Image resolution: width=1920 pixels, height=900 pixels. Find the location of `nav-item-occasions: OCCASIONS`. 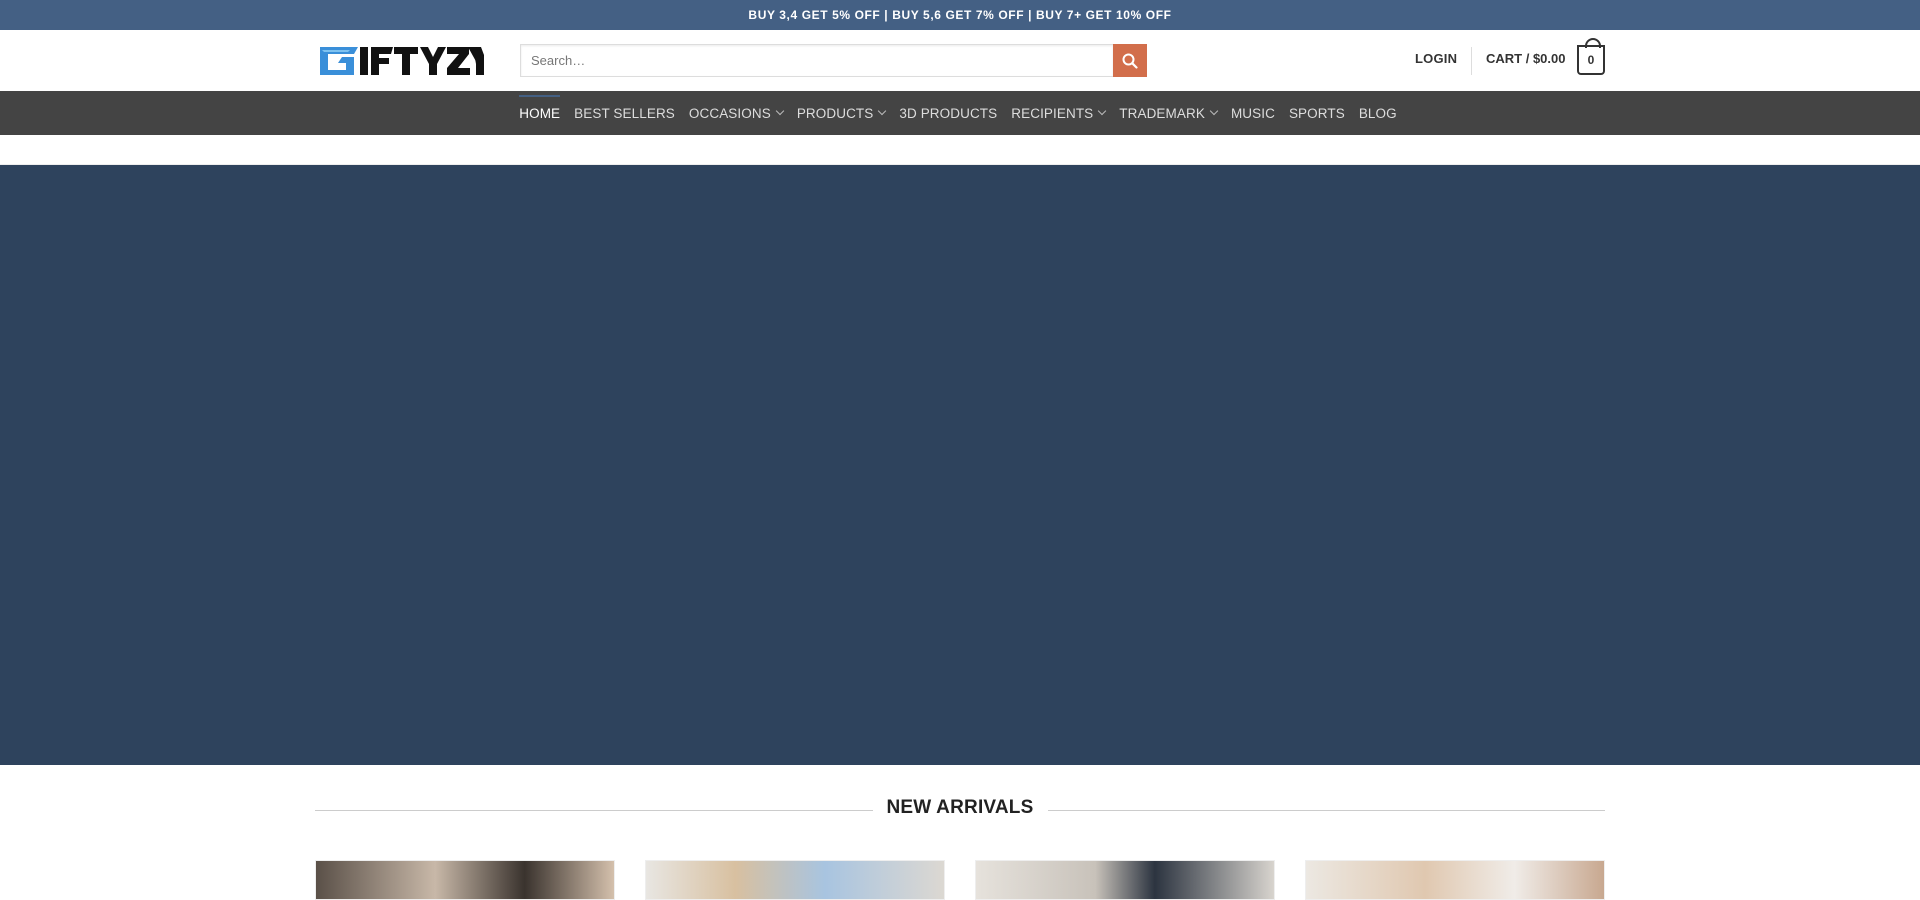

nav-item-occasions: OCCASIONS is located at coordinates (736, 113).